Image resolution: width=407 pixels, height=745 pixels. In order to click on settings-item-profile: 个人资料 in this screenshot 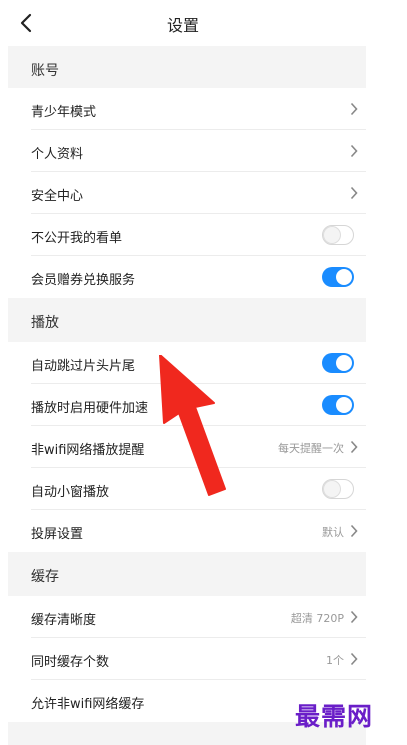, I will do `click(187, 151)`.